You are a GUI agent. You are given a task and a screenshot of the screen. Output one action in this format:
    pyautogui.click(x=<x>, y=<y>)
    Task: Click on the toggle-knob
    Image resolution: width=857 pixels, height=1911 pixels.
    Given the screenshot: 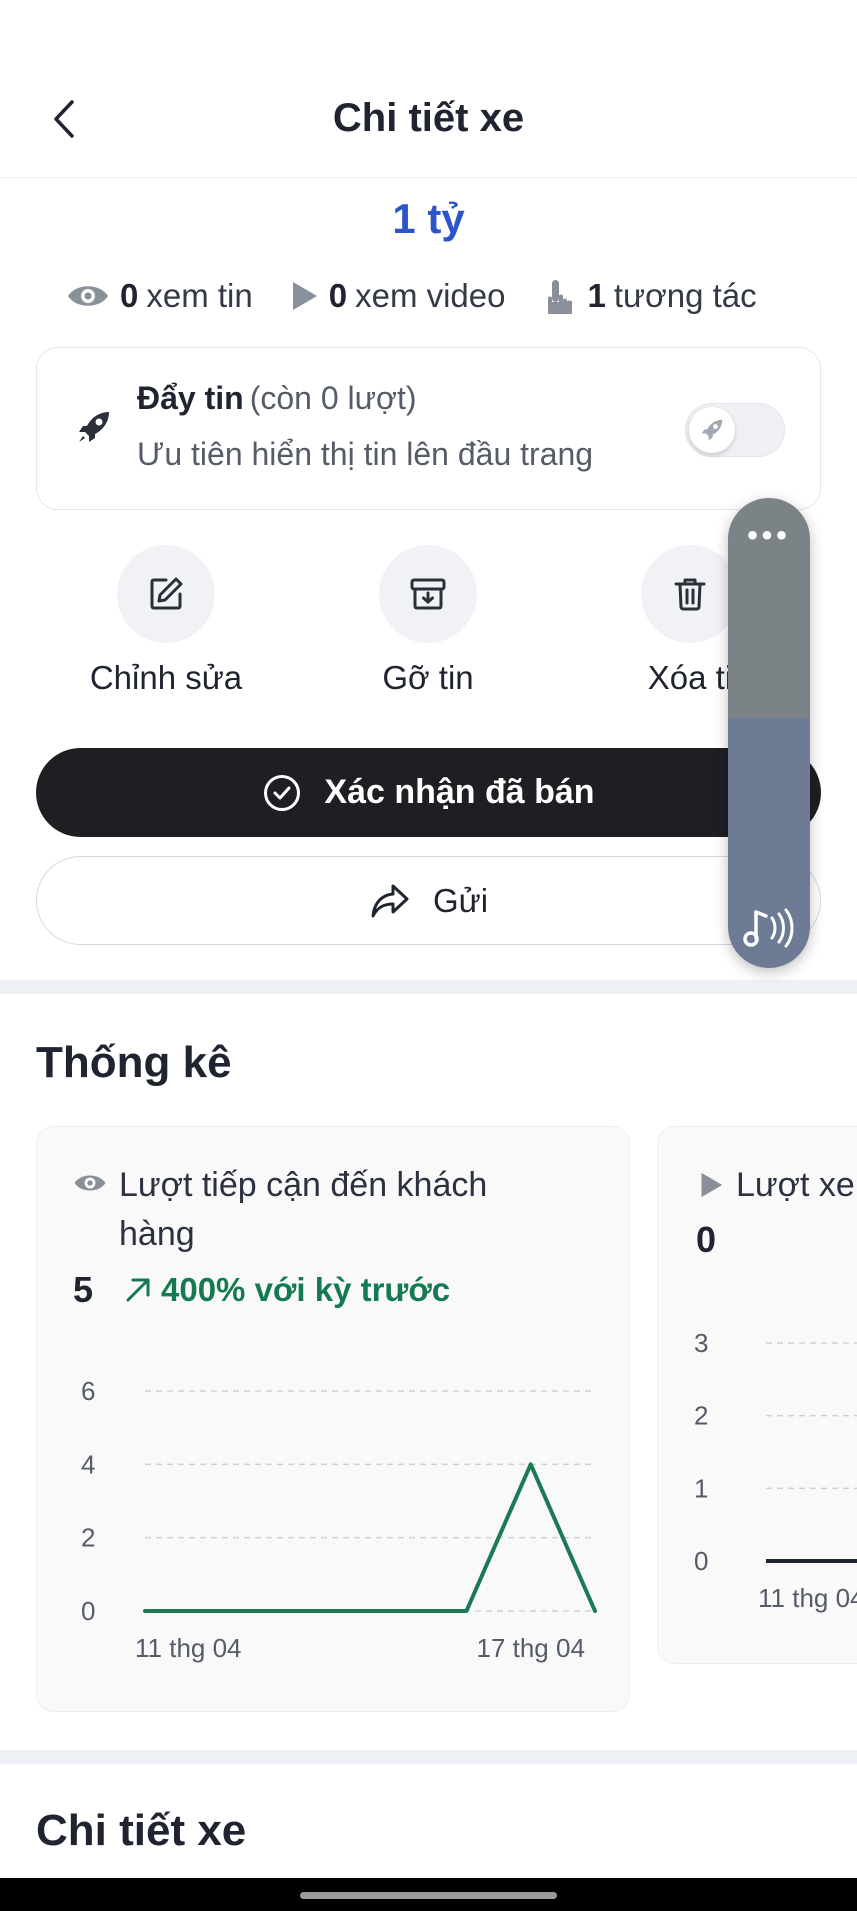 What is the action you would take?
    pyautogui.click(x=712, y=430)
    